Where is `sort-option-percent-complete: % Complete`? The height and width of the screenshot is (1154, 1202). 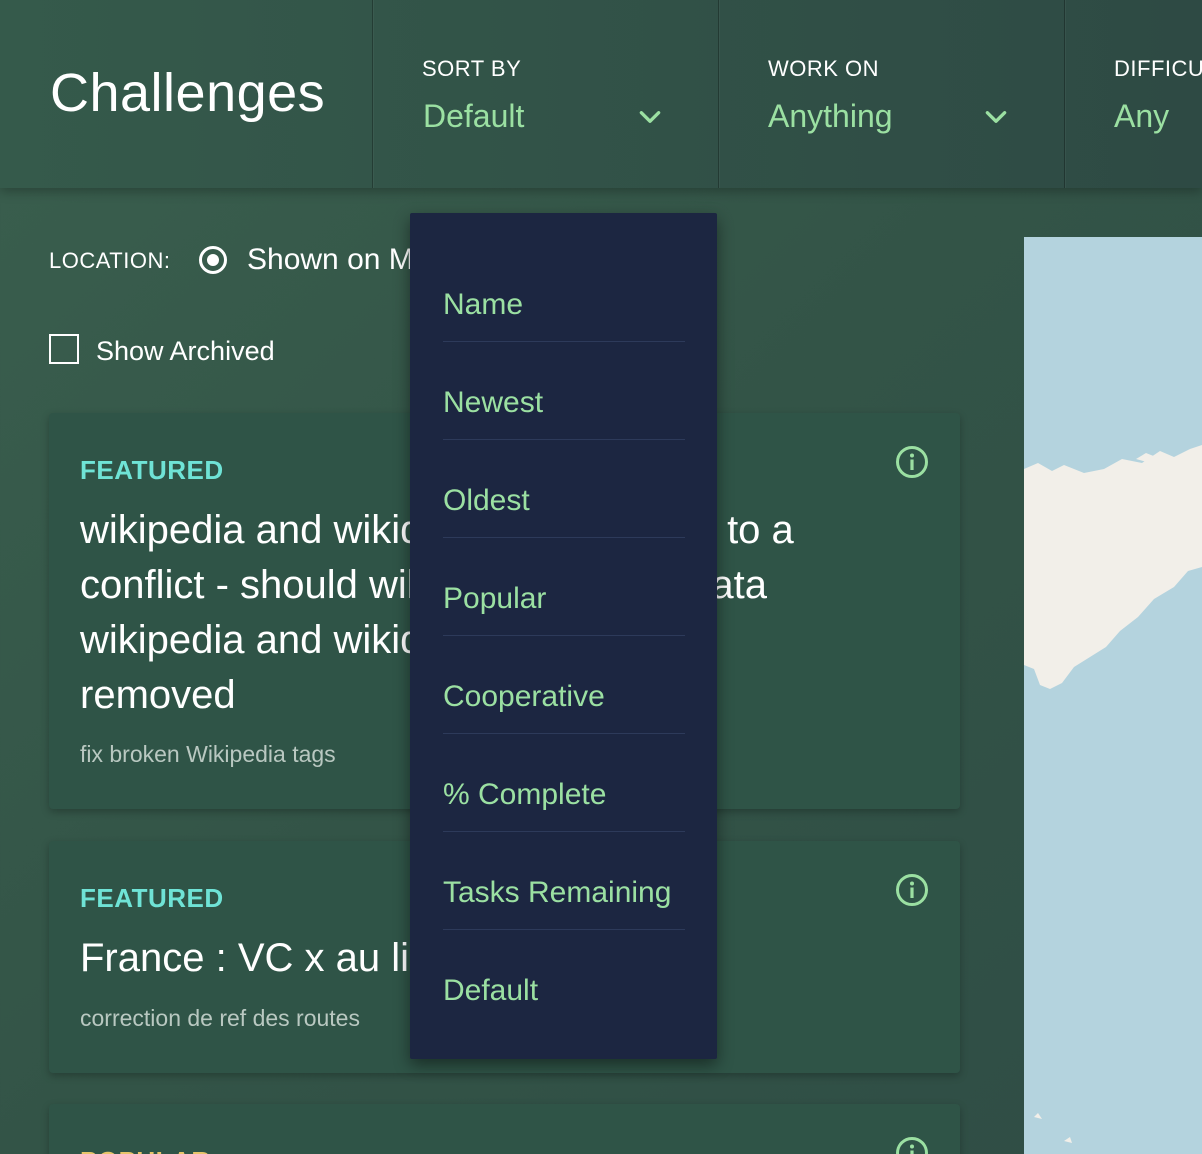 sort-option-percent-complete: % Complete is located at coordinates (564, 783).